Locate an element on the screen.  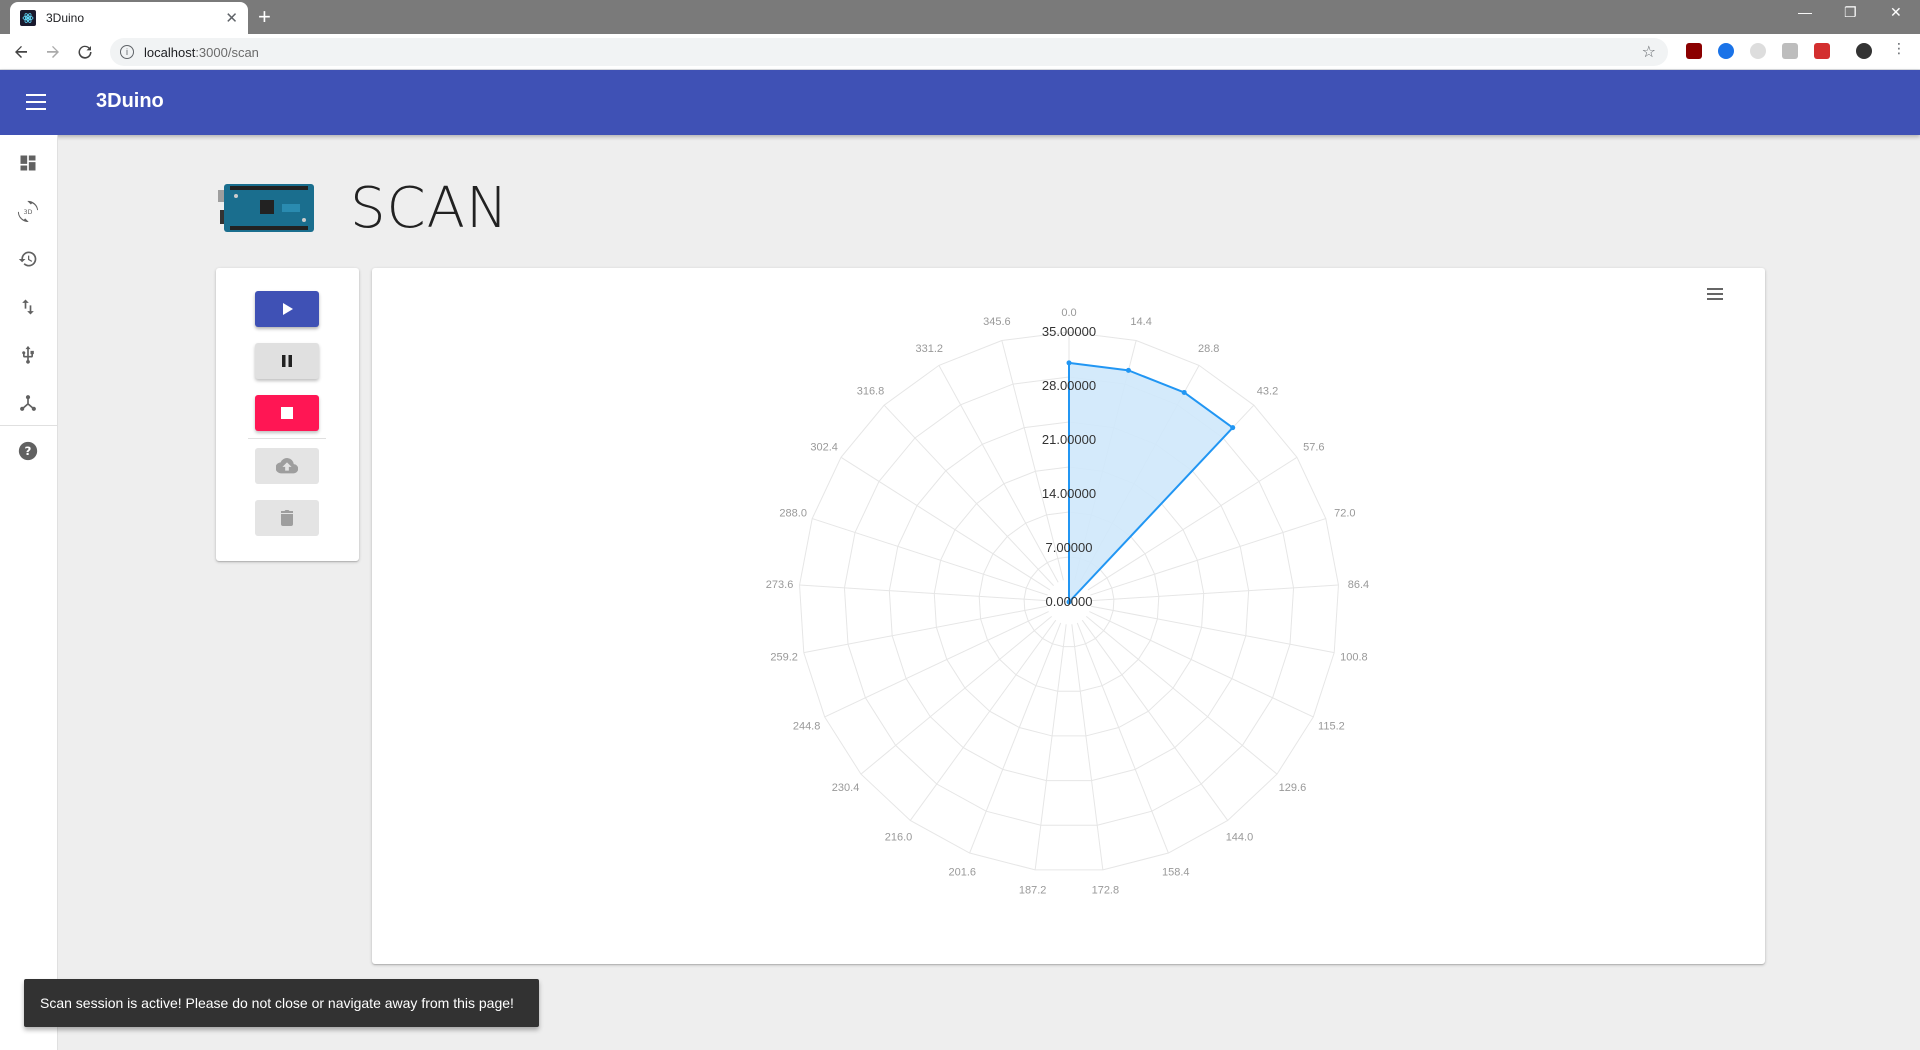
radial-tick-label: 0.00000 is located at coordinates (1069, 601).